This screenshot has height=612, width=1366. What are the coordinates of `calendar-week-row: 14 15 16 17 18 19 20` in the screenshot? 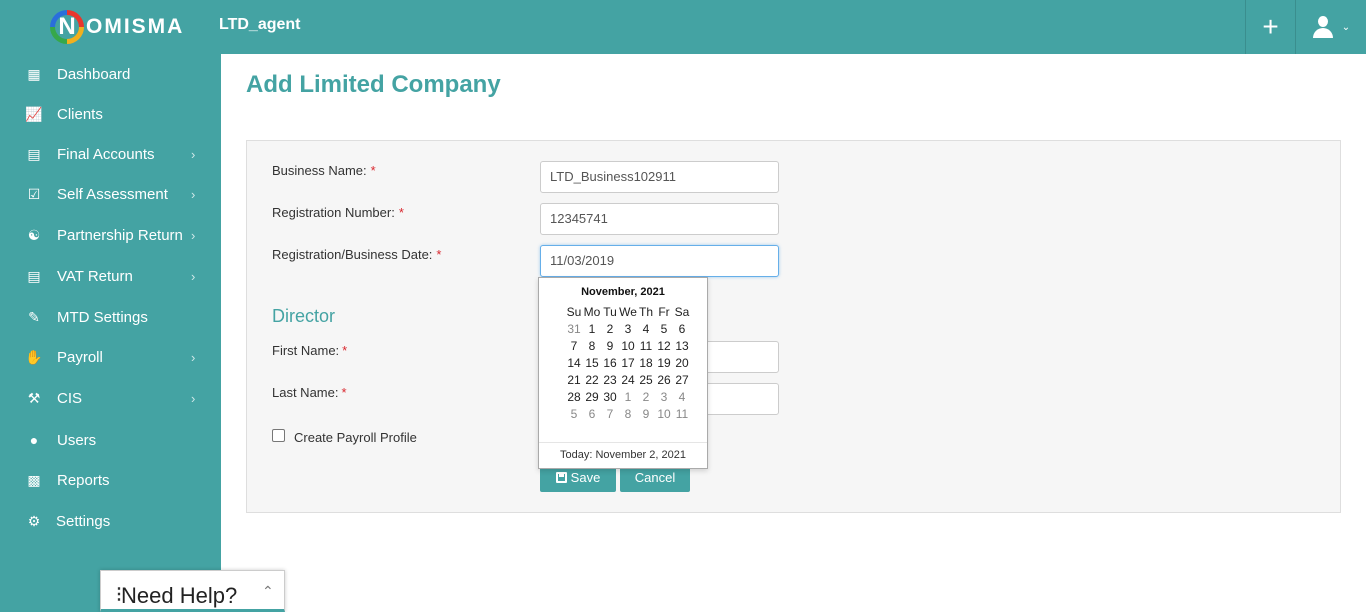 It's located at (629, 363).